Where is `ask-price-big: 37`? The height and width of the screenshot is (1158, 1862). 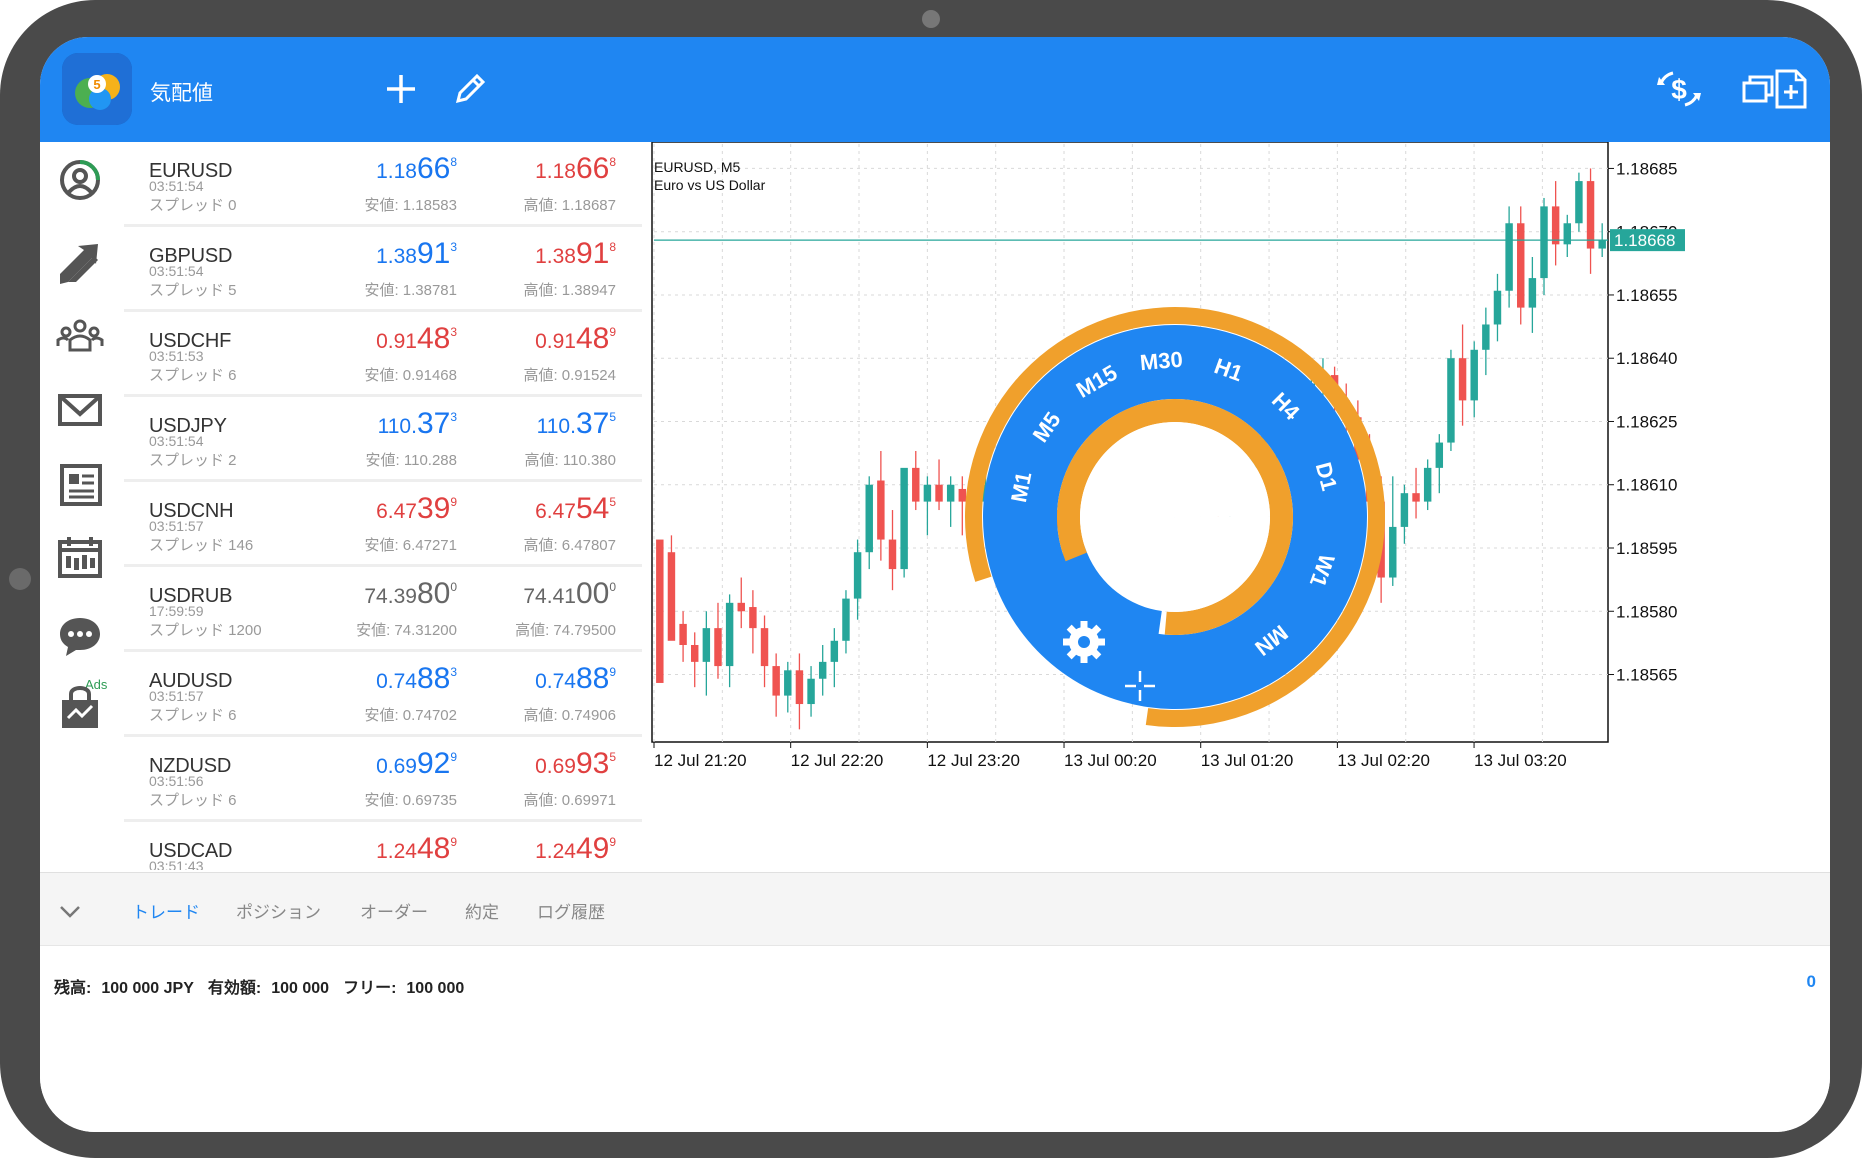
ask-price-big: 37 is located at coordinates (592, 423).